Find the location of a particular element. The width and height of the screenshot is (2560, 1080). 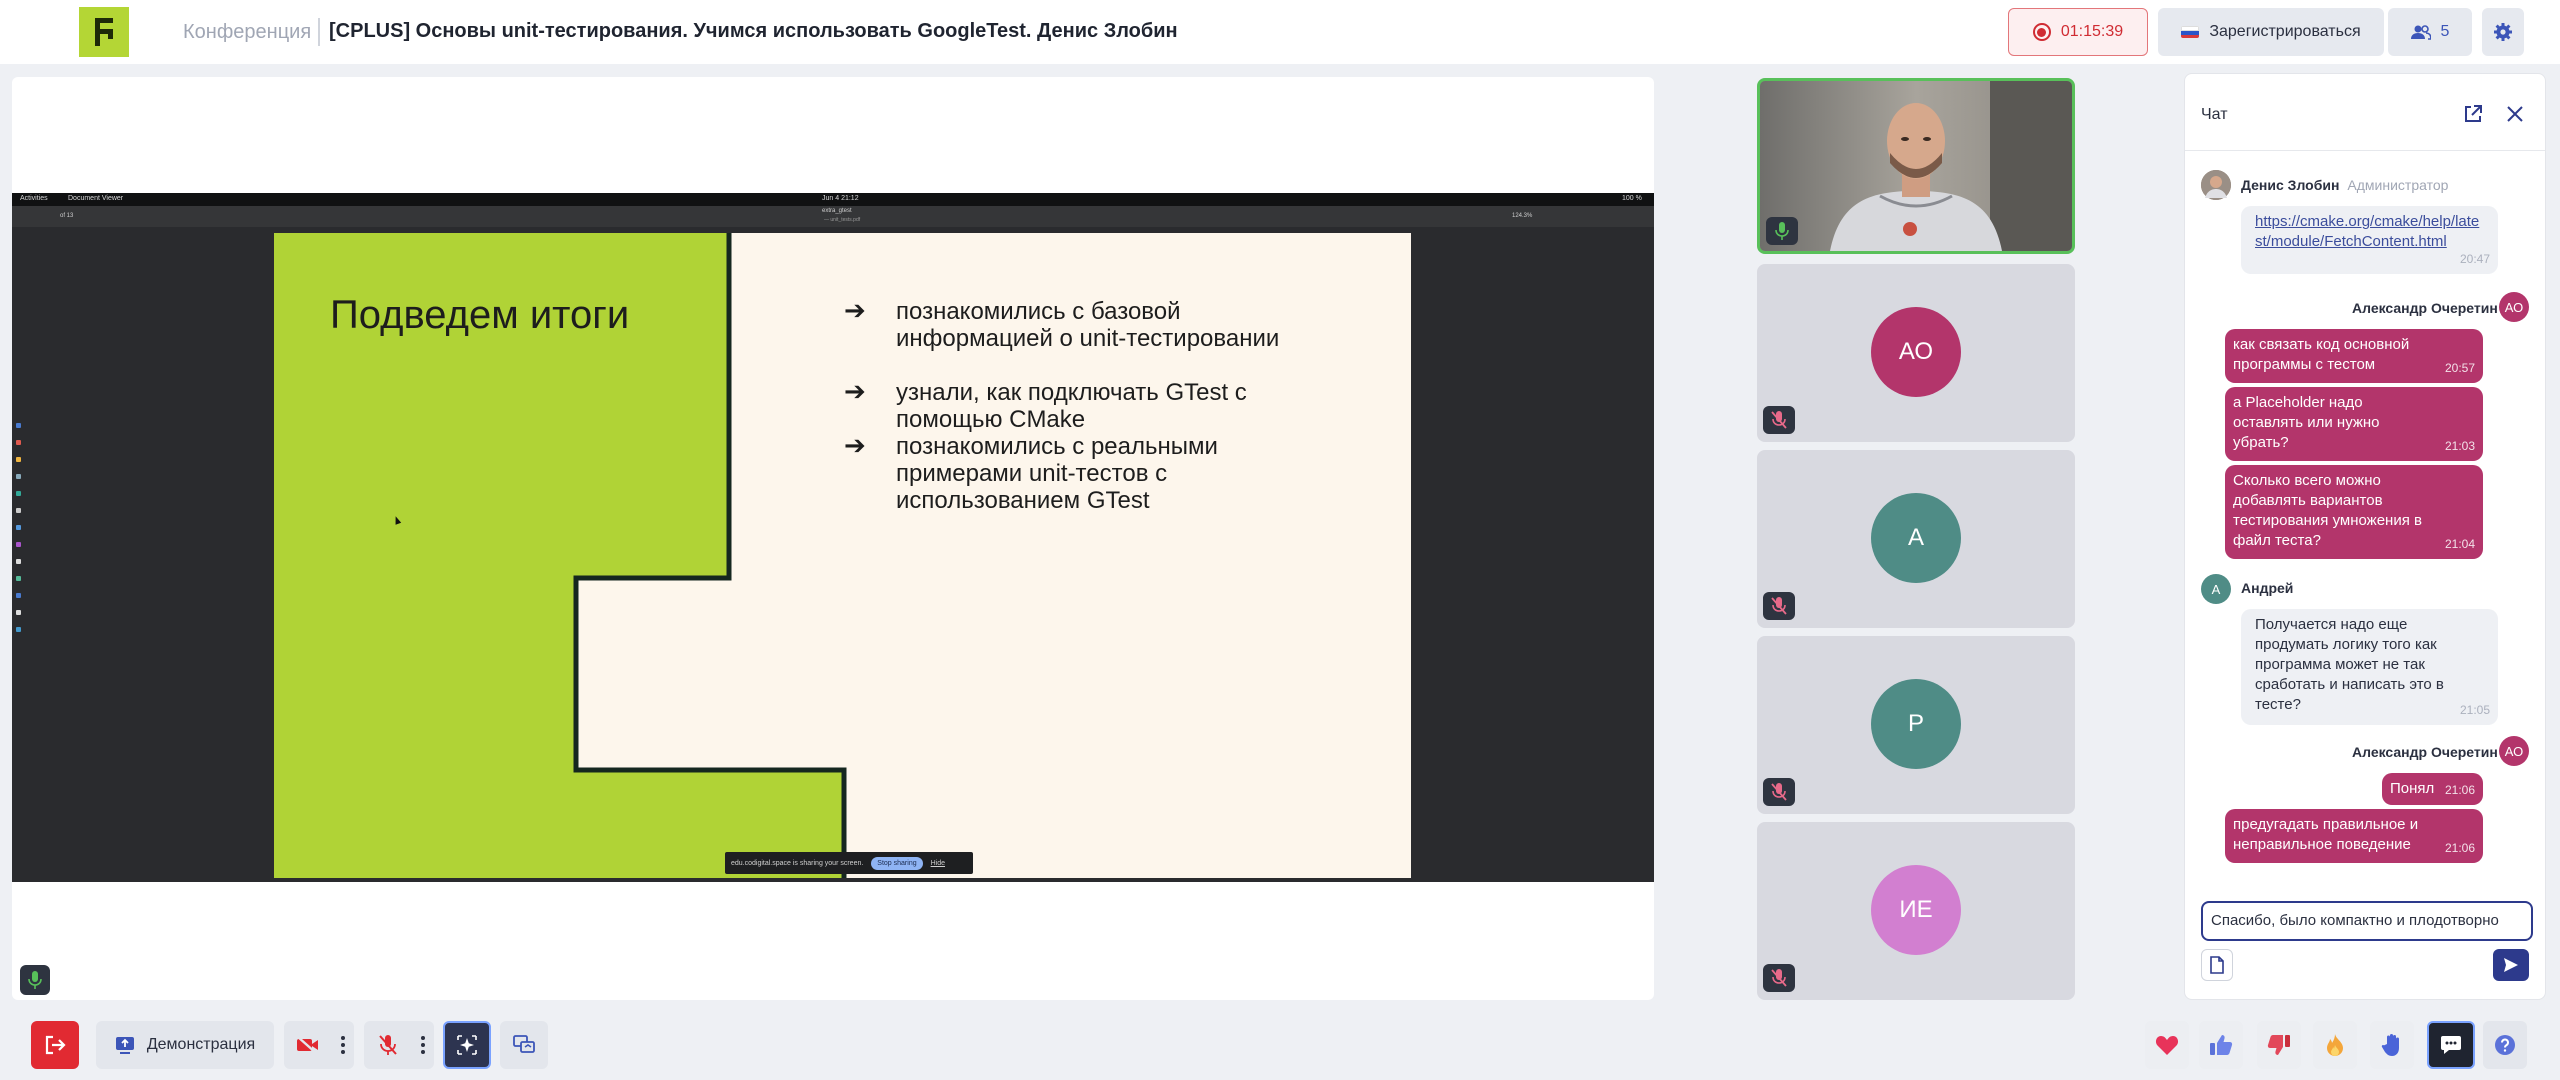

chat-toggle-button is located at coordinates (2451, 1045).